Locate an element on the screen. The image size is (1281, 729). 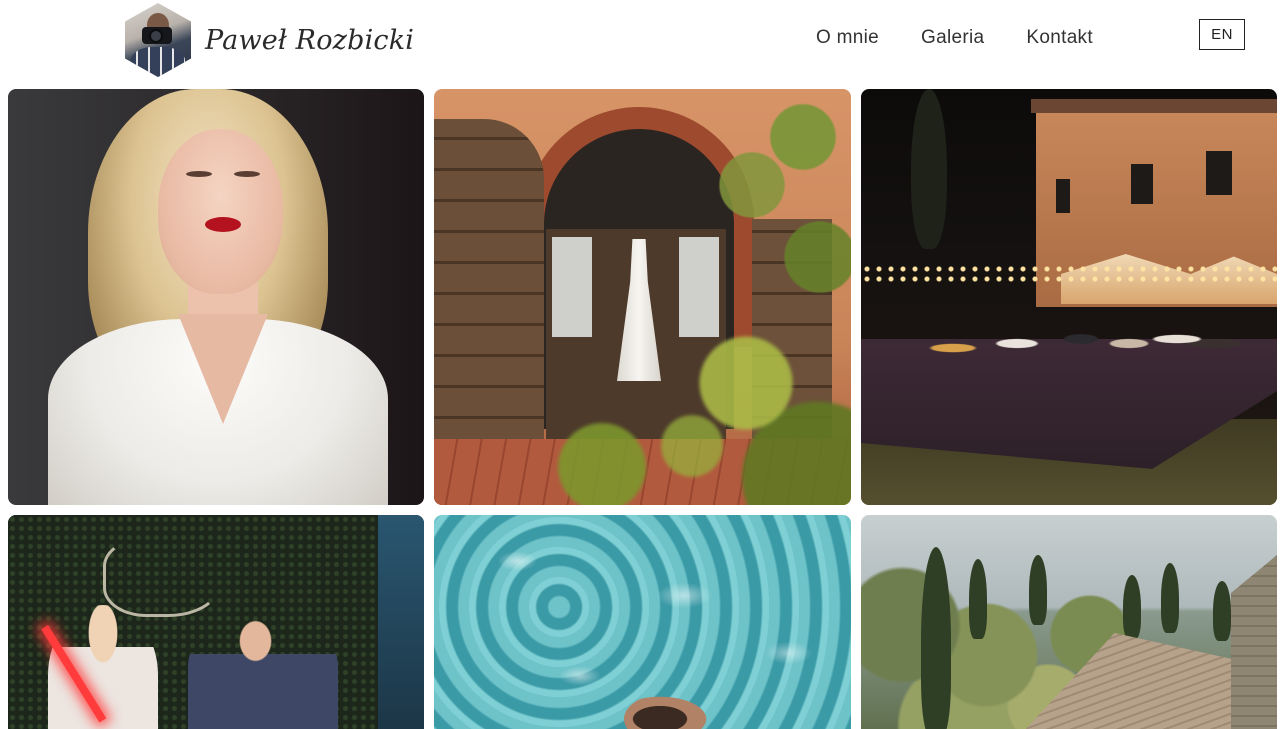
nav-item-gallery: Galeria is located at coordinates (952, 38).